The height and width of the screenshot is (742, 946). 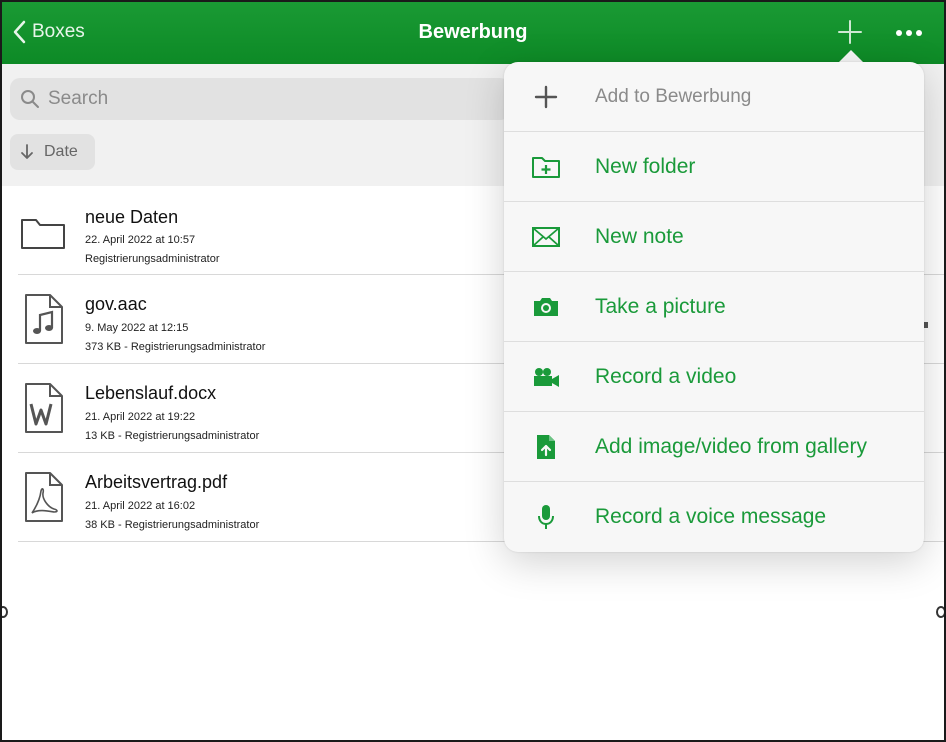 I want to click on page-title: Bewerbung, so click(x=473, y=32).